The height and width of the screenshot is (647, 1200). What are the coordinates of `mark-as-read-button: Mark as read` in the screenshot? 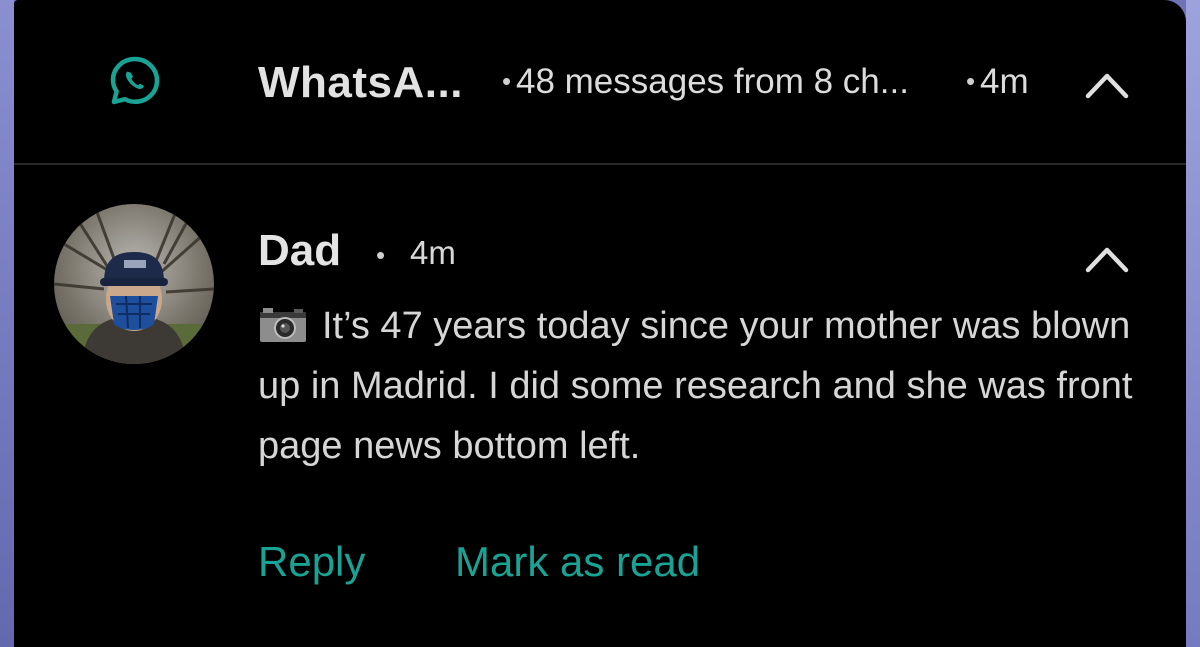 It's located at (577, 562).